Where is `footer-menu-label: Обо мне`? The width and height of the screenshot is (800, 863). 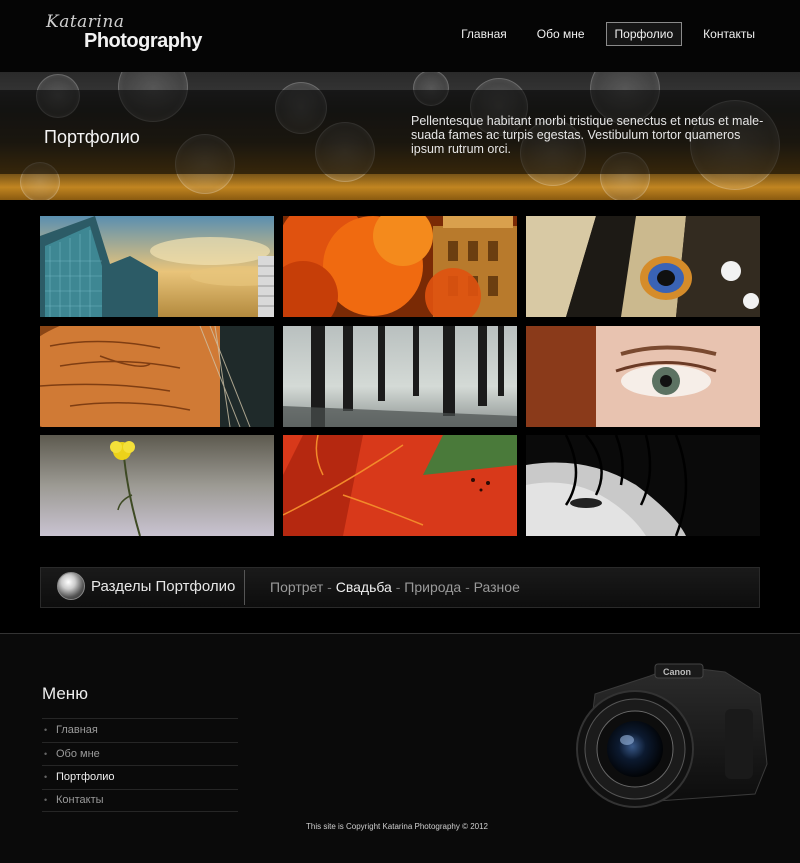
footer-menu-label: Обо мне is located at coordinates (78, 753).